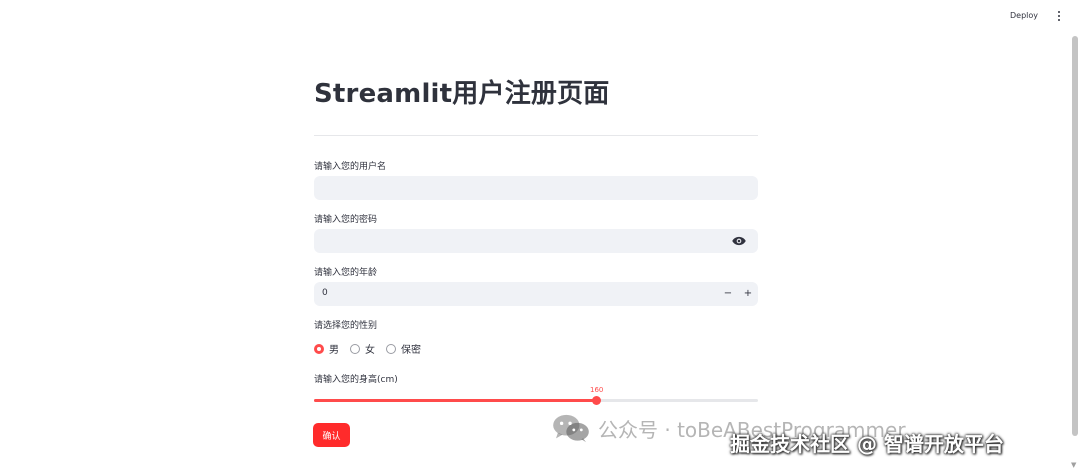 This screenshot has height=473, width=1080. Describe the element at coordinates (867, 444) in the screenshot. I see `watermark-text-2: 掘金技术社区 @ 智谱开放平台` at that location.